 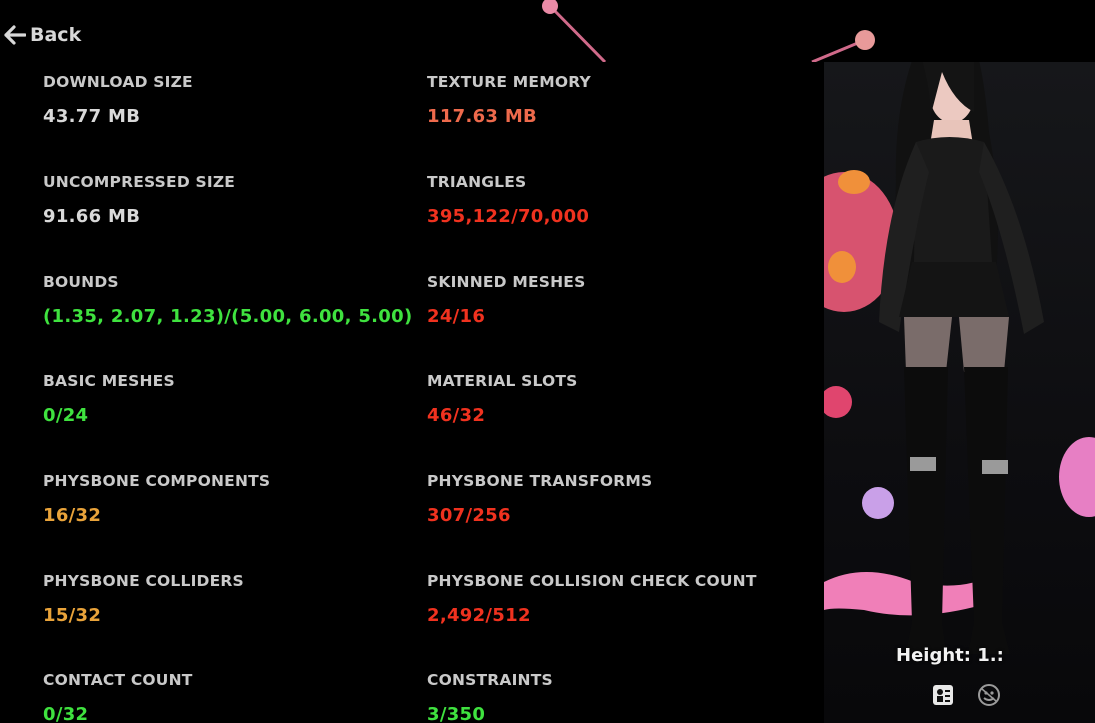 I want to click on stat-triangles: TRIANGLES 395,122/70,000, so click(x=617, y=200).